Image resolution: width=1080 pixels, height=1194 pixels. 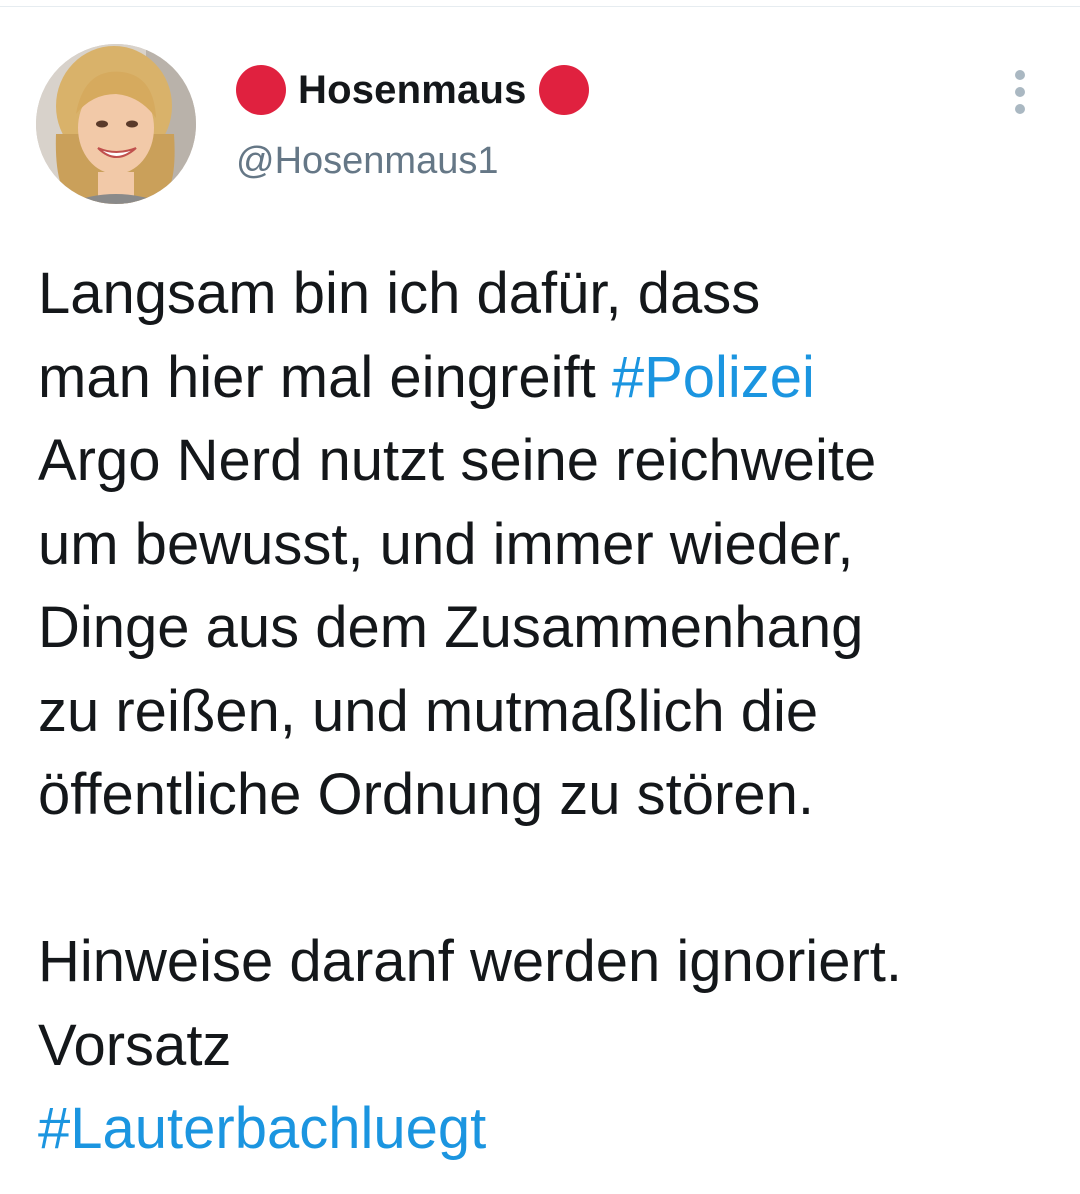 I want to click on top-divider, so click(x=540, y=6).